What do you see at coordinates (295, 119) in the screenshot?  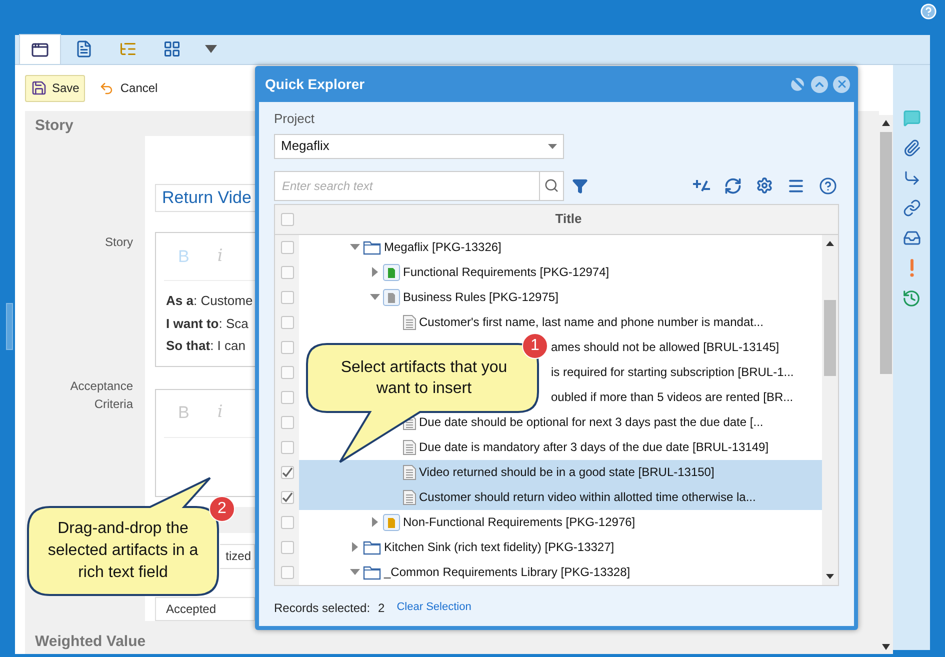 I see `field-label: Project` at bounding box center [295, 119].